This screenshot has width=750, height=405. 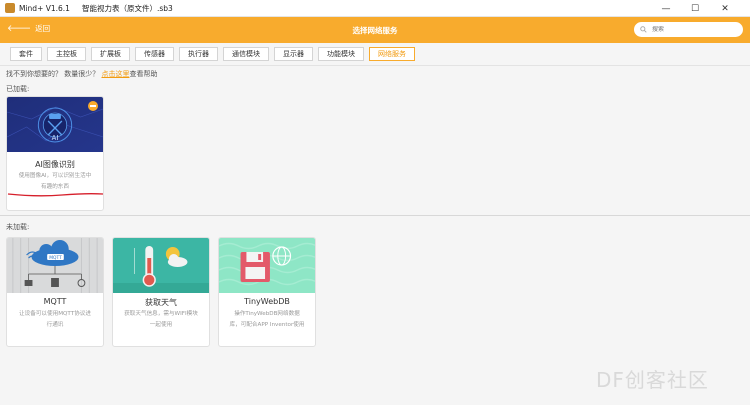 What do you see at coordinates (246, 54) in the screenshot?
I see `tab-communication: 通信模块` at bounding box center [246, 54].